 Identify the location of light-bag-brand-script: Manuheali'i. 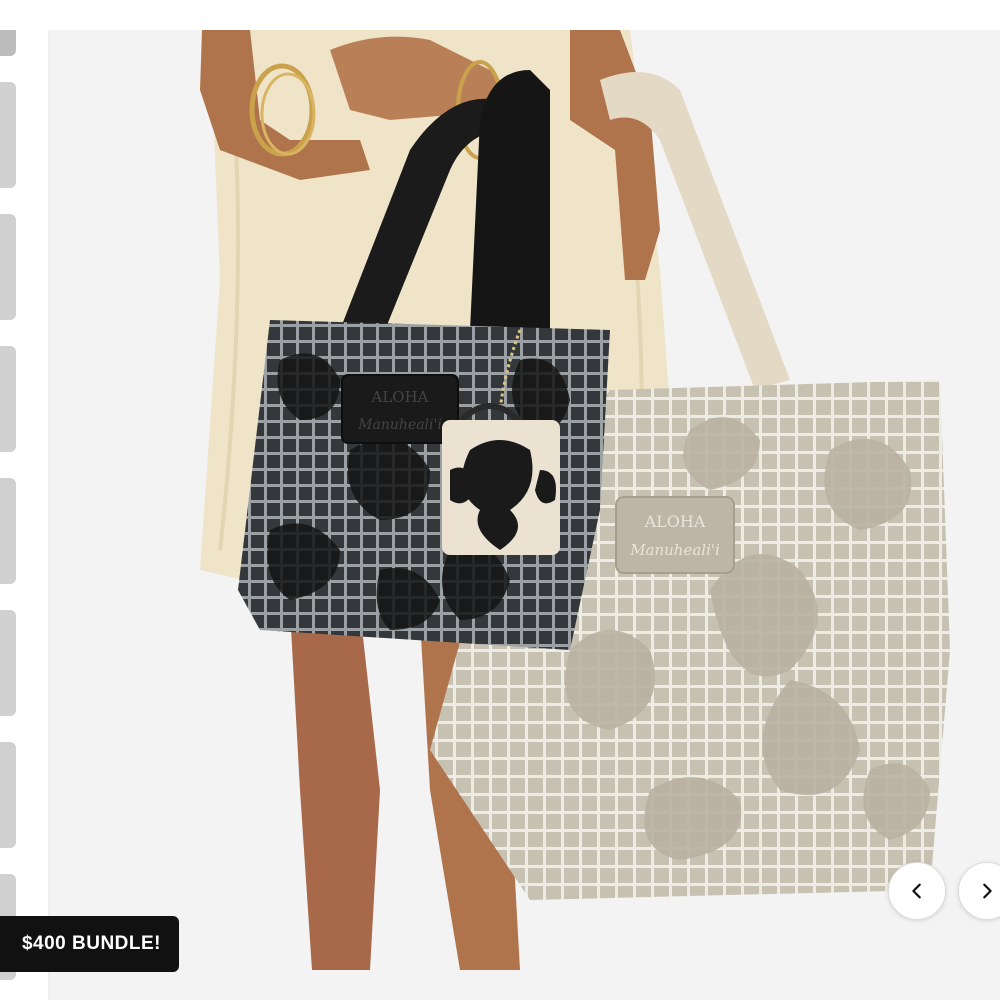
(674, 550).